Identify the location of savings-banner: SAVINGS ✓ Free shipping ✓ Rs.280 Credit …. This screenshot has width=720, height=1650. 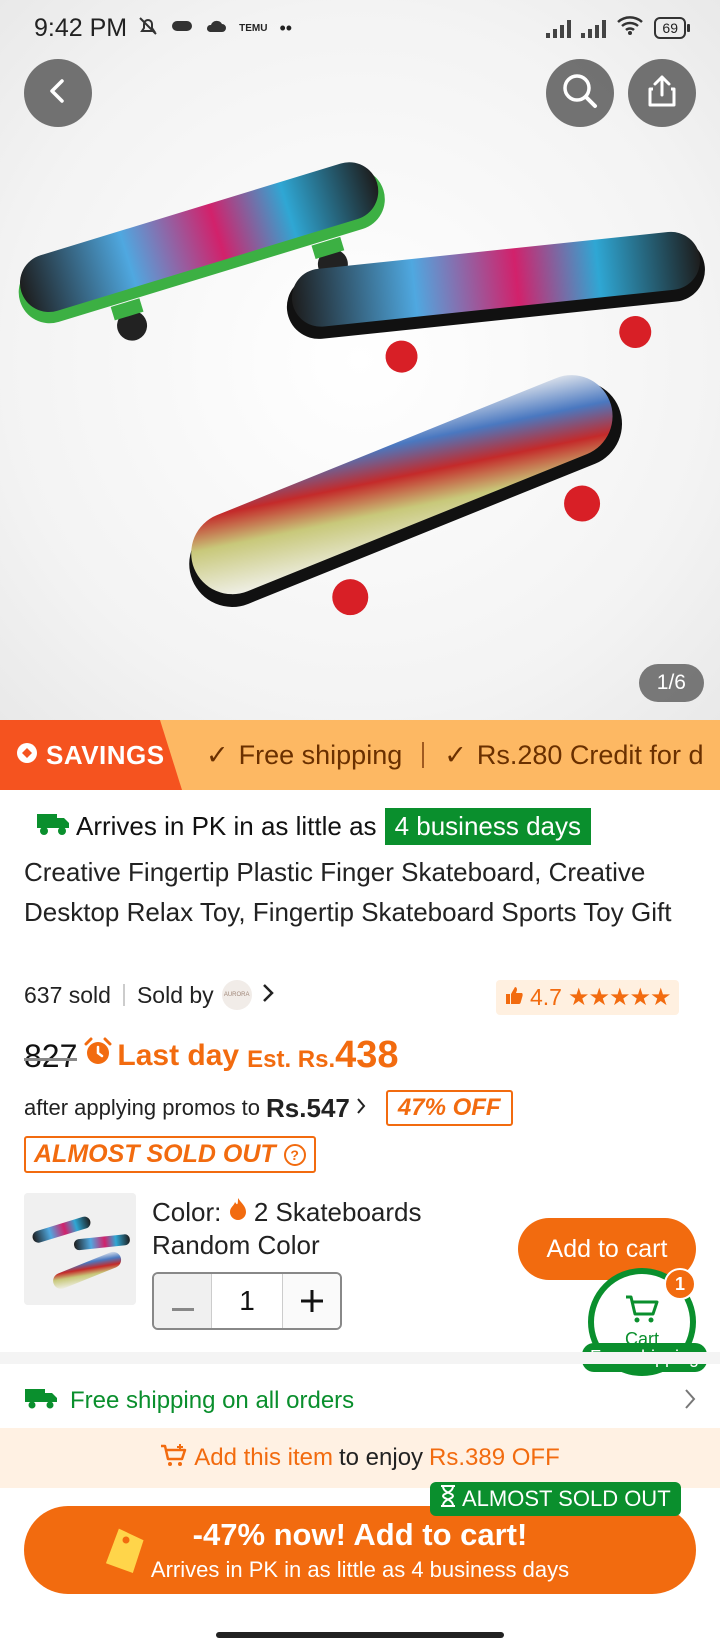
(360, 755).